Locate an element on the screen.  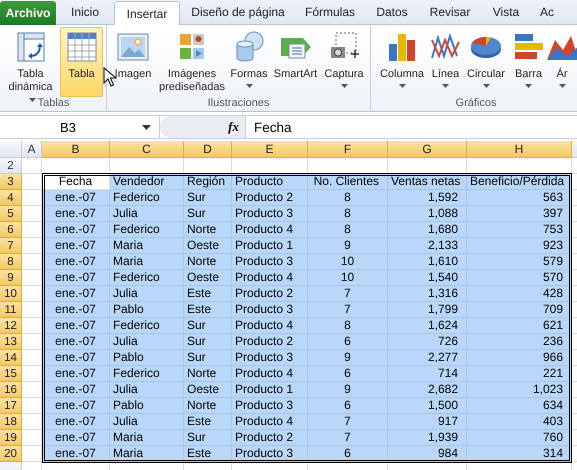
column-title-cell: Producto is located at coordinates (270, 182).